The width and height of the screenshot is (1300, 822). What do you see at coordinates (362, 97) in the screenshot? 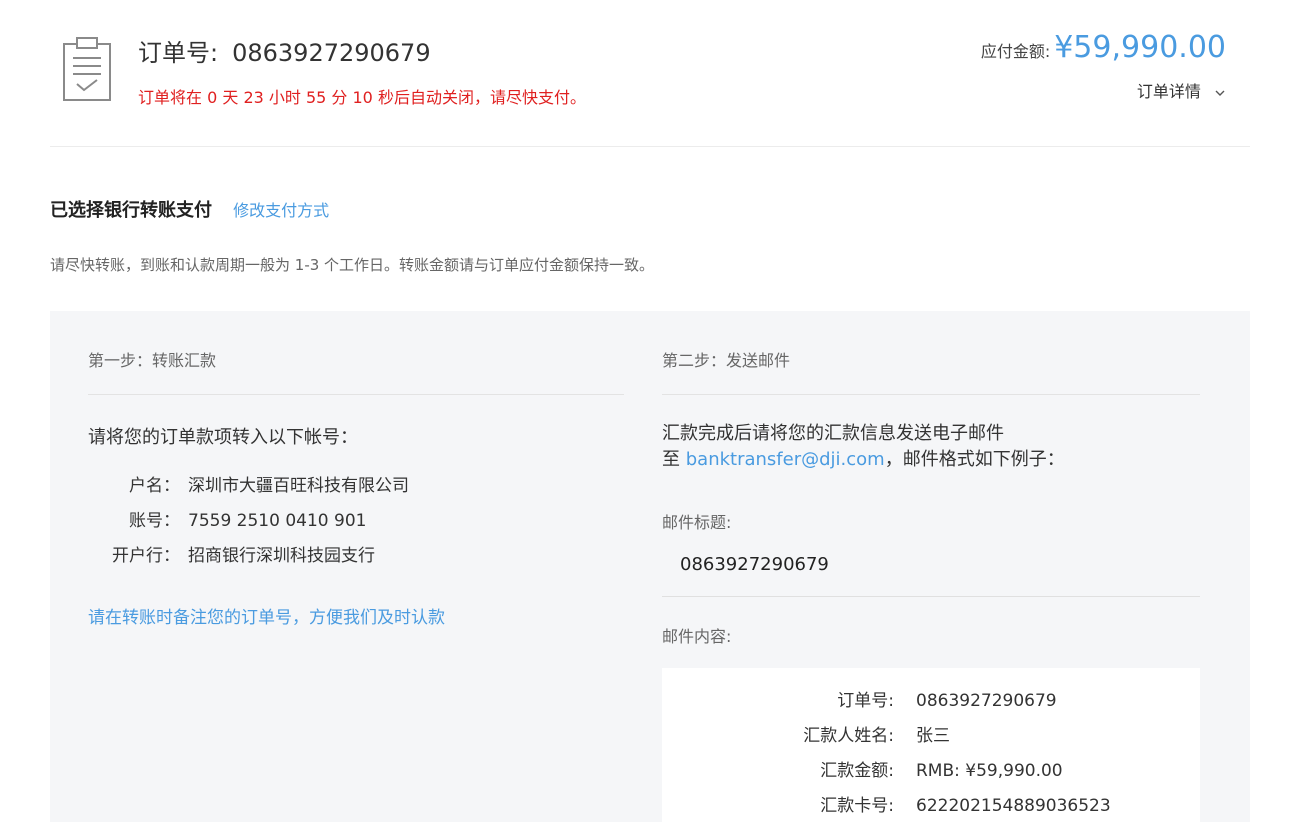
I see `countdown-warning: 订单将在 0 天 23 小时 55 分 10 秒后自动关闭，请尽快支付。` at bounding box center [362, 97].